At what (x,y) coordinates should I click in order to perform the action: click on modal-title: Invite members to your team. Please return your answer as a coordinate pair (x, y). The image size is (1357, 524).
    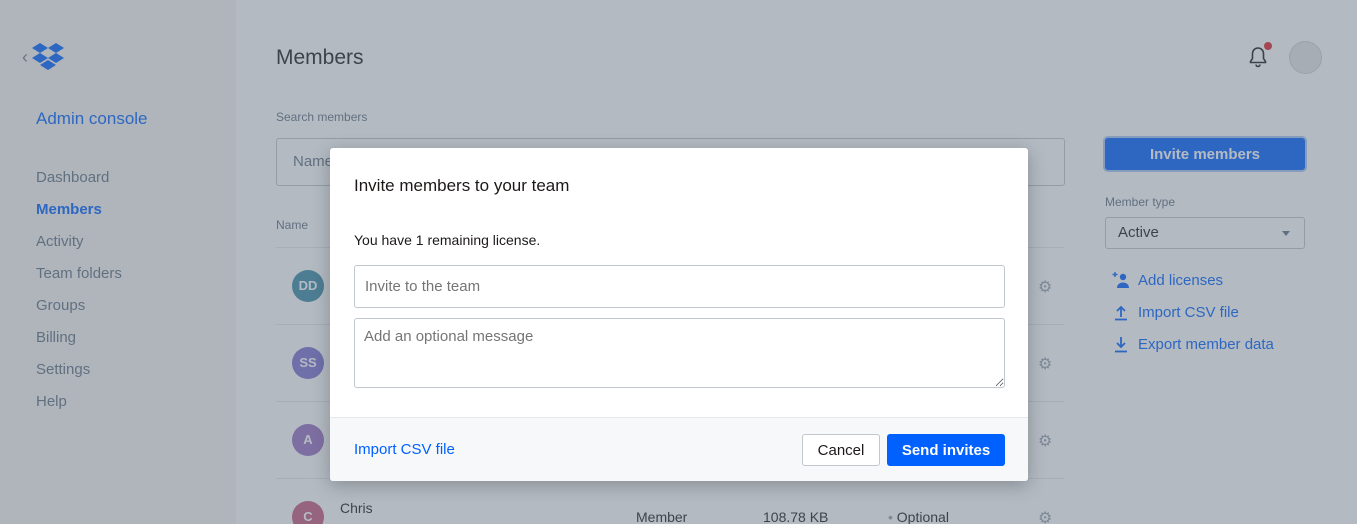
    Looking at the image, I should click on (462, 185).